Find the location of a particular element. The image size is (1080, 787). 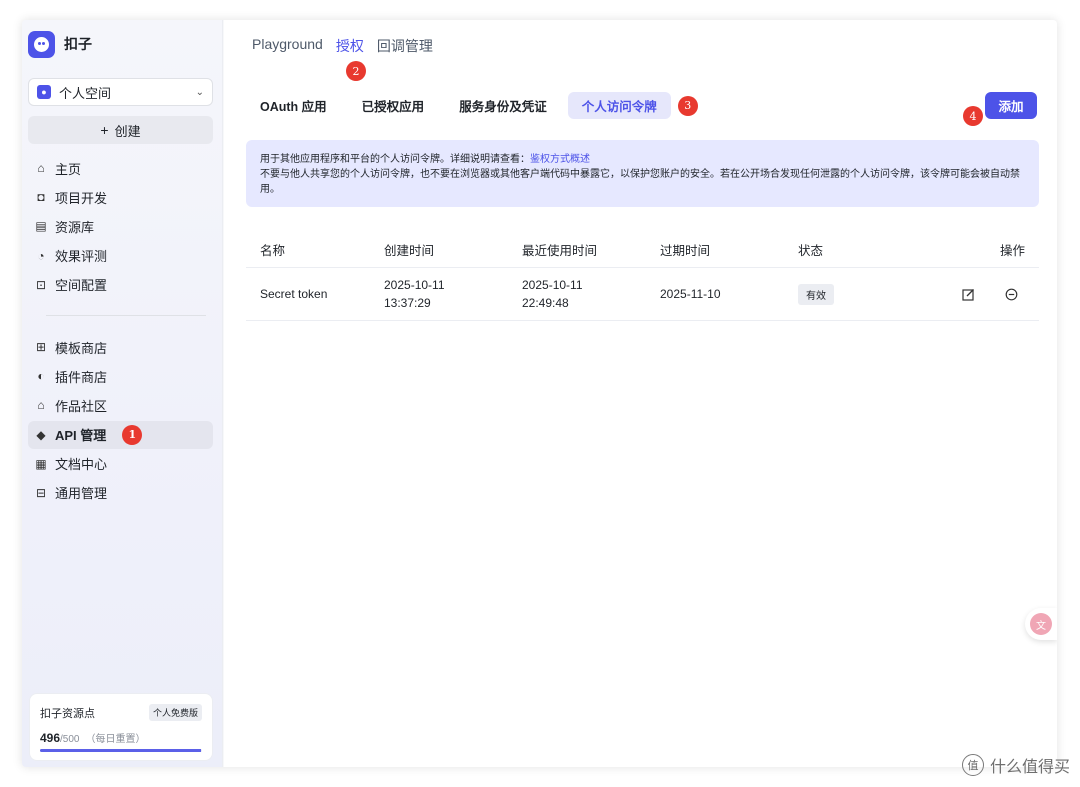

quota-total: /500 is located at coordinates (70, 739).